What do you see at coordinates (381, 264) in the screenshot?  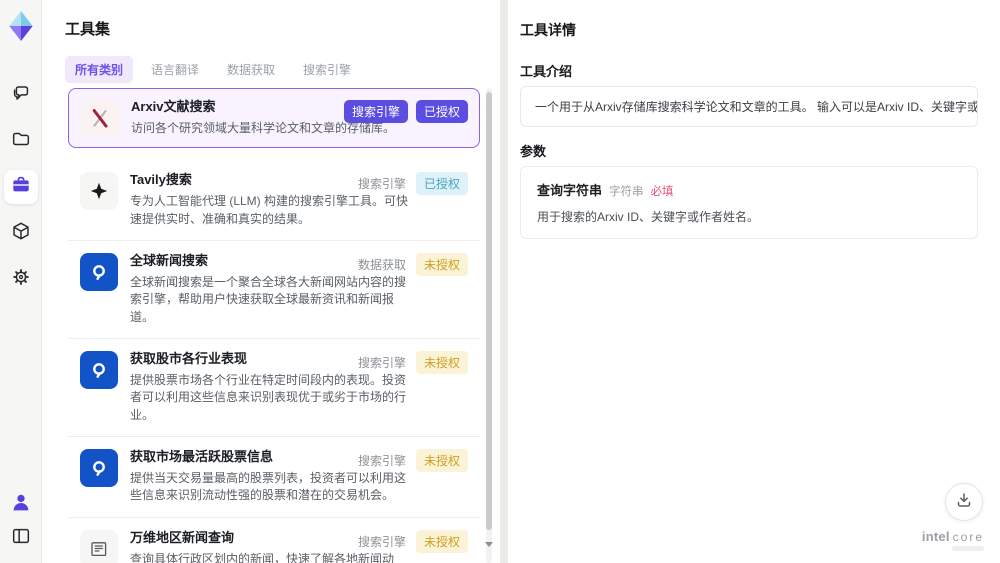 I see `tool-category-label: 数据获取` at bounding box center [381, 264].